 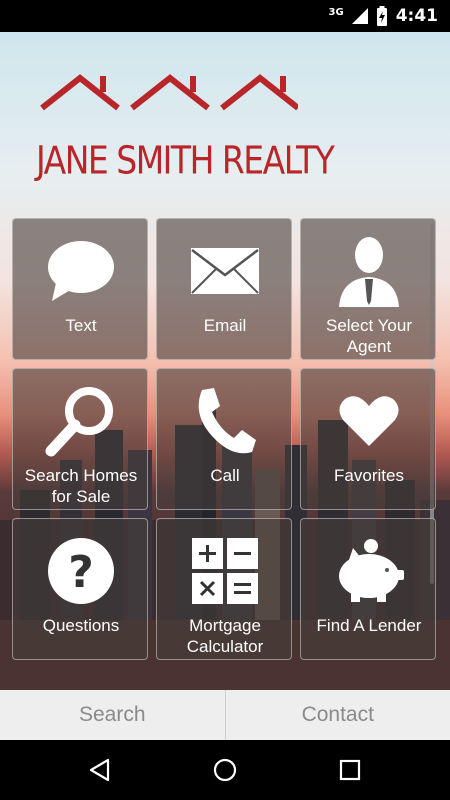 I want to click on phone-icon, so click(x=225, y=421).